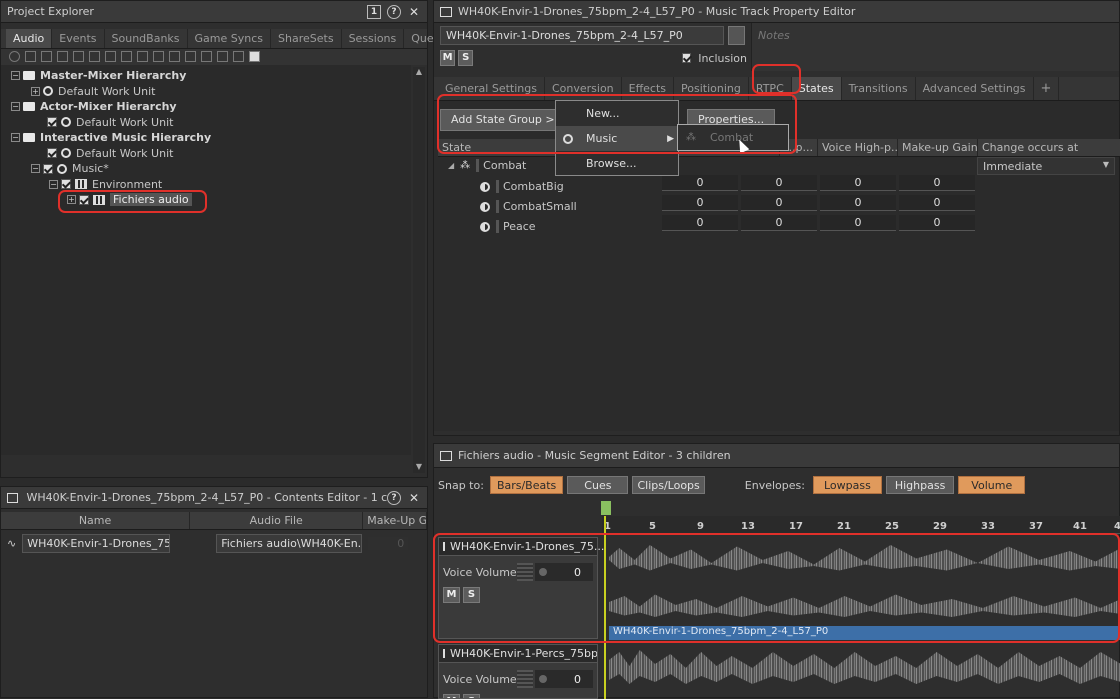 The height and width of the screenshot is (699, 1120). Describe the element at coordinates (146, 38) in the screenshot. I see `tab-soundbanks: SoundBanks` at that location.